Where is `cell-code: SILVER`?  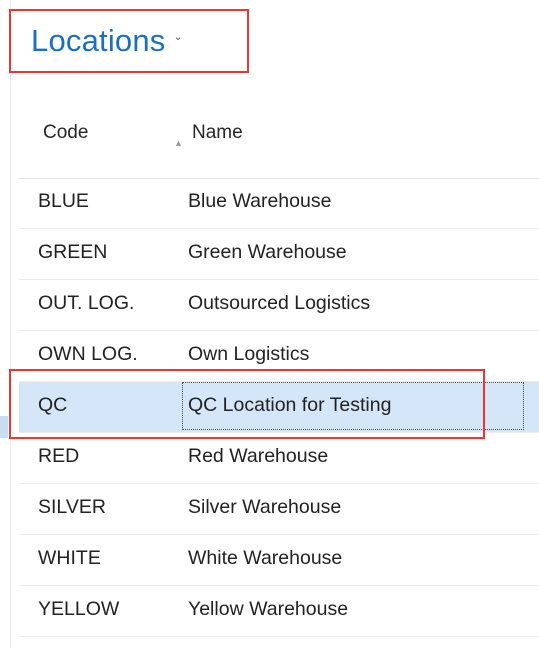
cell-code: SILVER is located at coordinates (72, 507).